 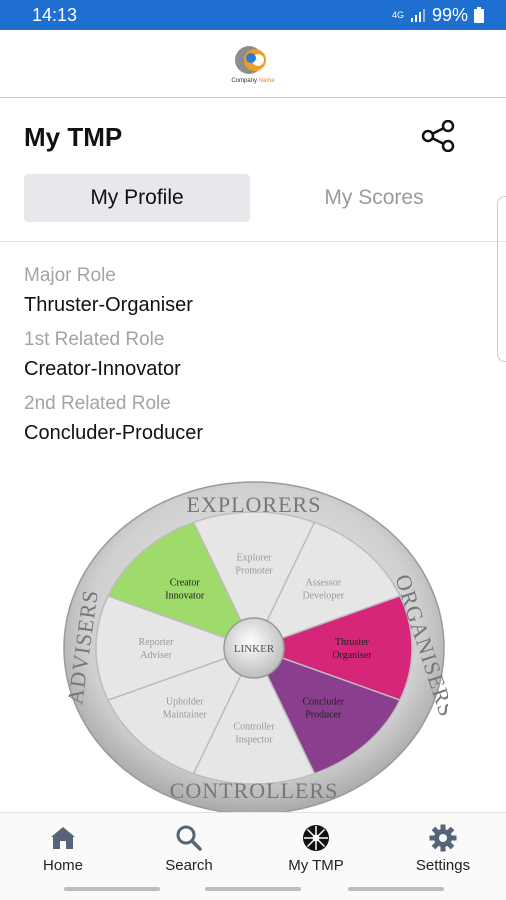 I want to click on nav-home: Home, so click(x=63, y=848).